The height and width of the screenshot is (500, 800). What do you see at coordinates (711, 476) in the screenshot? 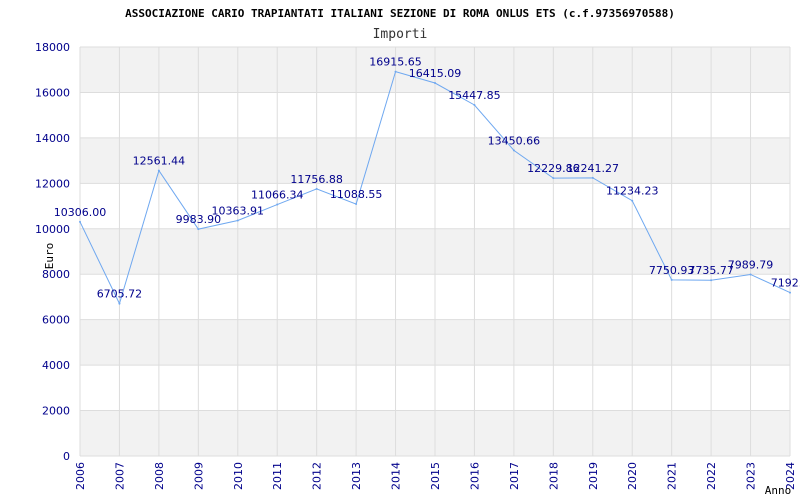
I see `x-tick-label: 2022` at bounding box center [711, 476].